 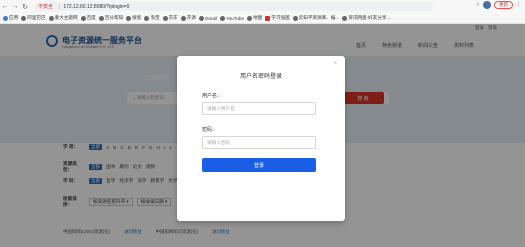 What do you see at coordinates (170, 18) in the screenshot?
I see `bookmark-item: 京东` at bounding box center [170, 18].